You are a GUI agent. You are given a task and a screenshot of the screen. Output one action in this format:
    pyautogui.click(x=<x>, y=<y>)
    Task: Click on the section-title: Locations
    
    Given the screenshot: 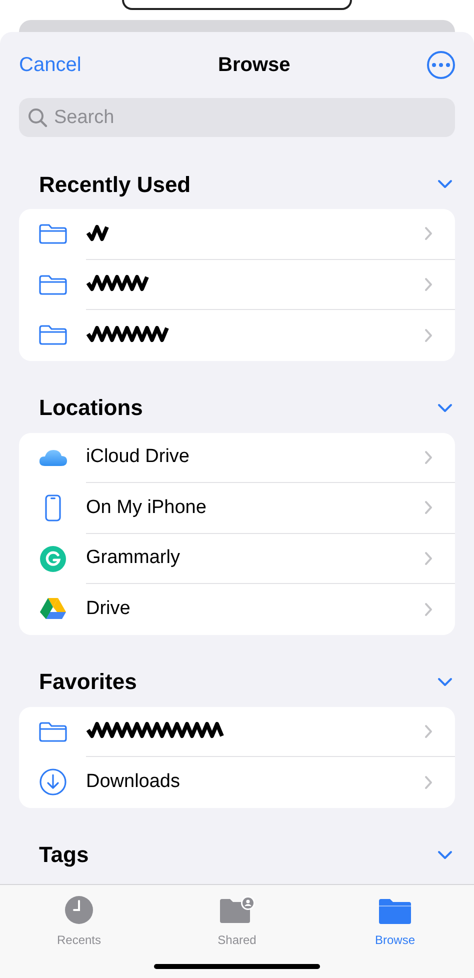 What is the action you would take?
    pyautogui.click(x=91, y=408)
    